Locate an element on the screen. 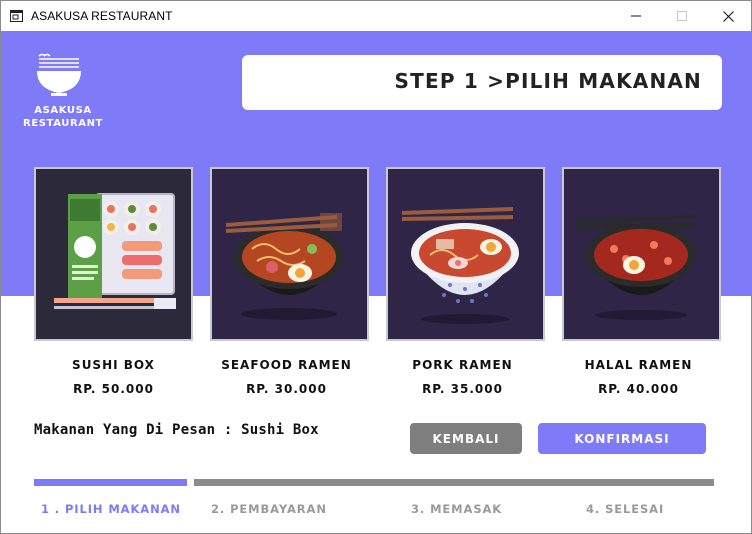 Image resolution: width=752 pixels, height=534 pixels. step-header: STEP 1 >PILIH MAKANAN is located at coordinates (482, 82).